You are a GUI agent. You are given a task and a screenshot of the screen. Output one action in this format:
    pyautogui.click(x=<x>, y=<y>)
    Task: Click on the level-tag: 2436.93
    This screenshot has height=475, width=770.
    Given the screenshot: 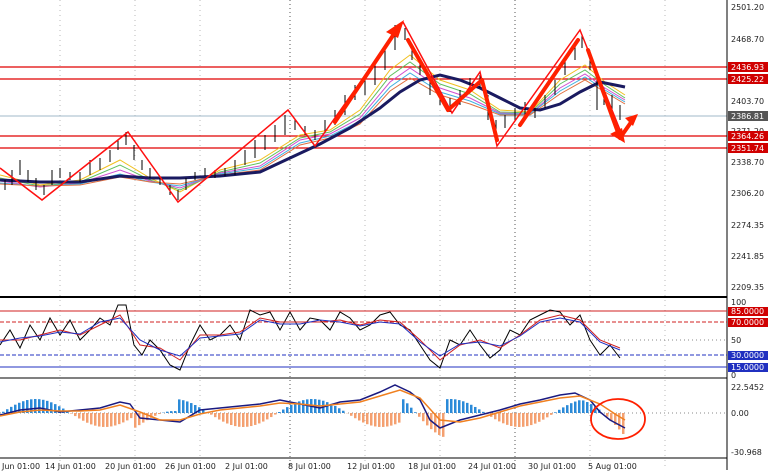 What is the action you would take?
    pyautogui.click(x=747, y=67)
    